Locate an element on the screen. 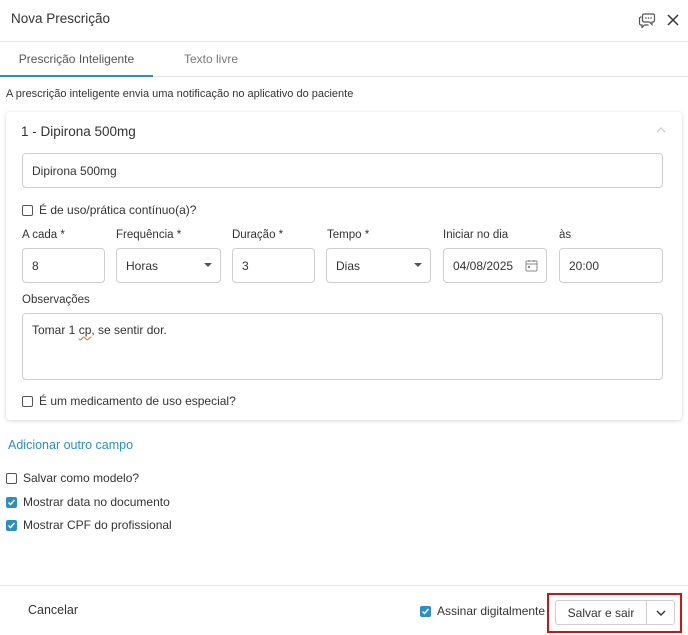 This screenshot has width=688, height=635. tempo-select: Dias is located at coordinates (378, 265).